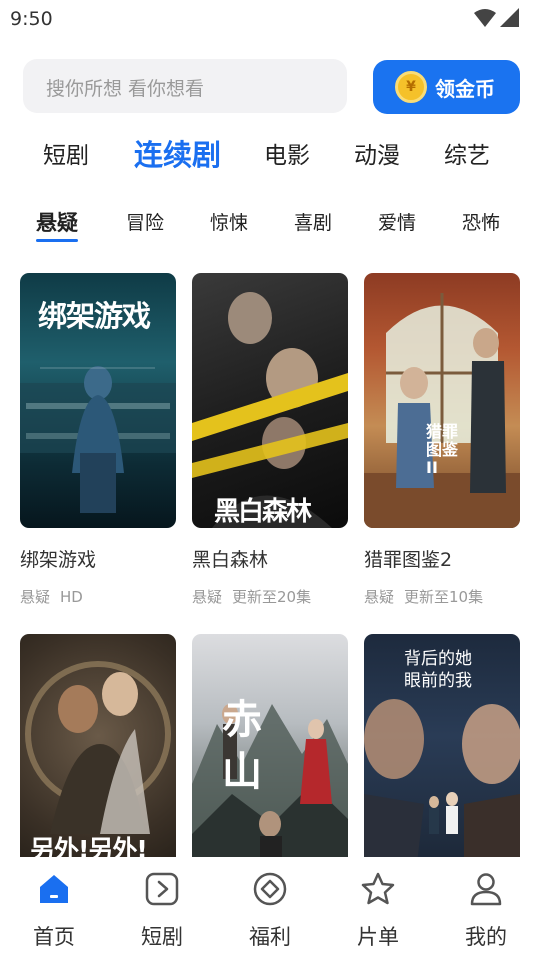 This screenshot has width=540, height=960. I want to click on tab-movies: 电影, so click(287, 153).